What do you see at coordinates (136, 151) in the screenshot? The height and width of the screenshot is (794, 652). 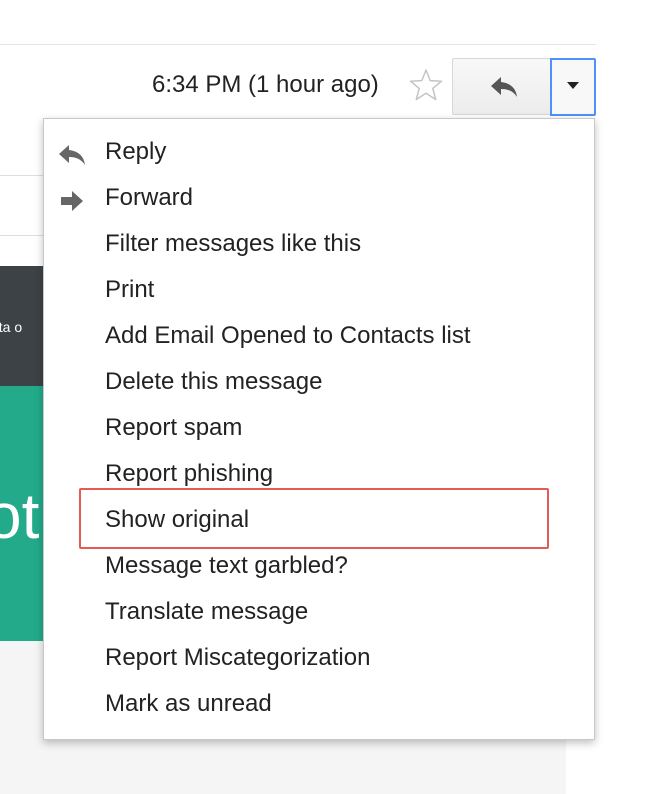 I see `menu-item-label: Reply` at bounding box center [136, 151].